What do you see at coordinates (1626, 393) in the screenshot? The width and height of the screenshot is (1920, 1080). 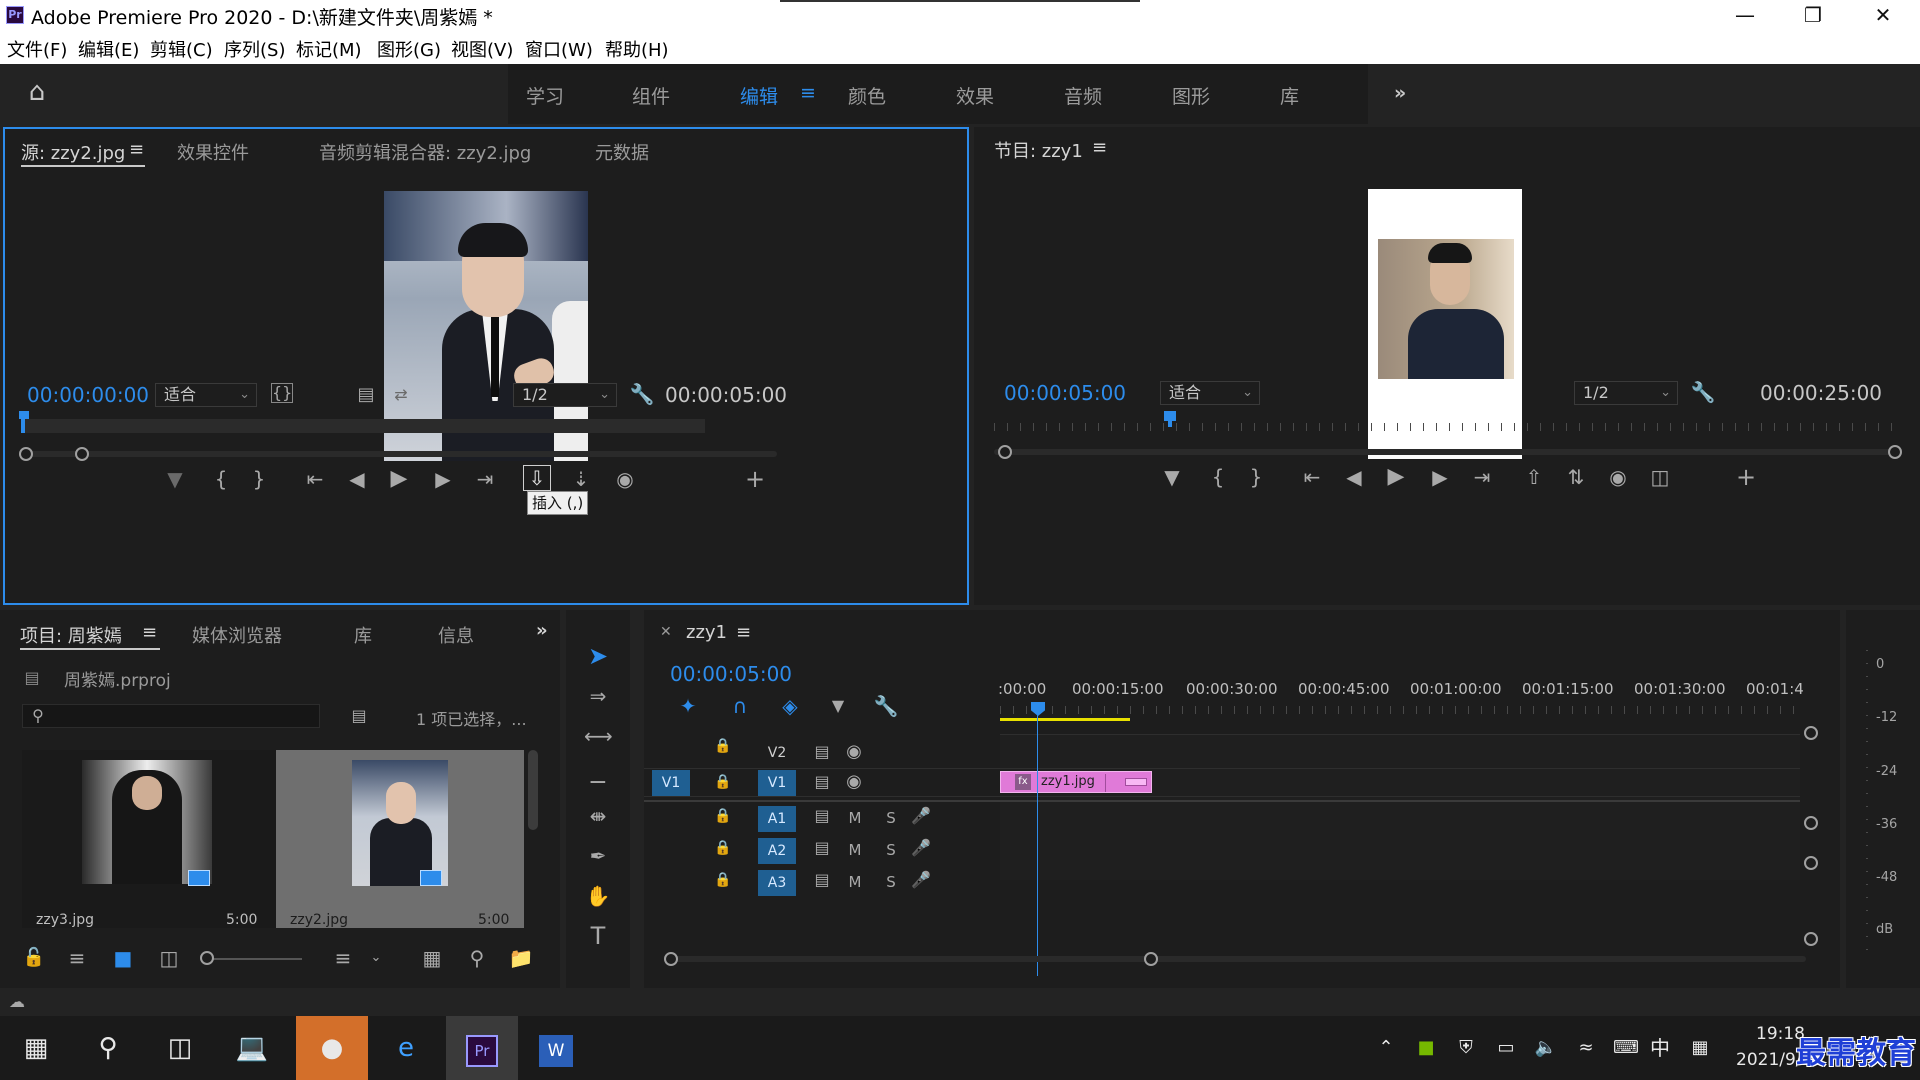 I see `program-resolution-dropdown: 1/2 ⌄` at bounding box center [1626, 393].